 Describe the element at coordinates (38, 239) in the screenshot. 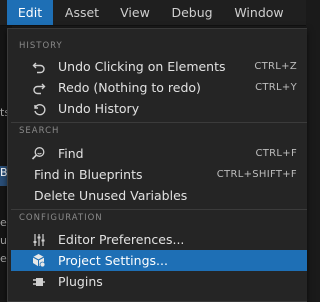

I see `sliders-icon` at that location.